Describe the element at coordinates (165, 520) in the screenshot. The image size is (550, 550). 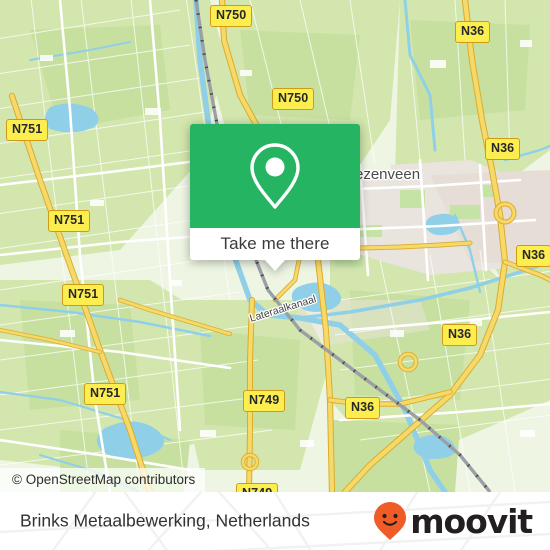
I see `place-title: Brinks Metaalbewerking, Netherlands` at that location.